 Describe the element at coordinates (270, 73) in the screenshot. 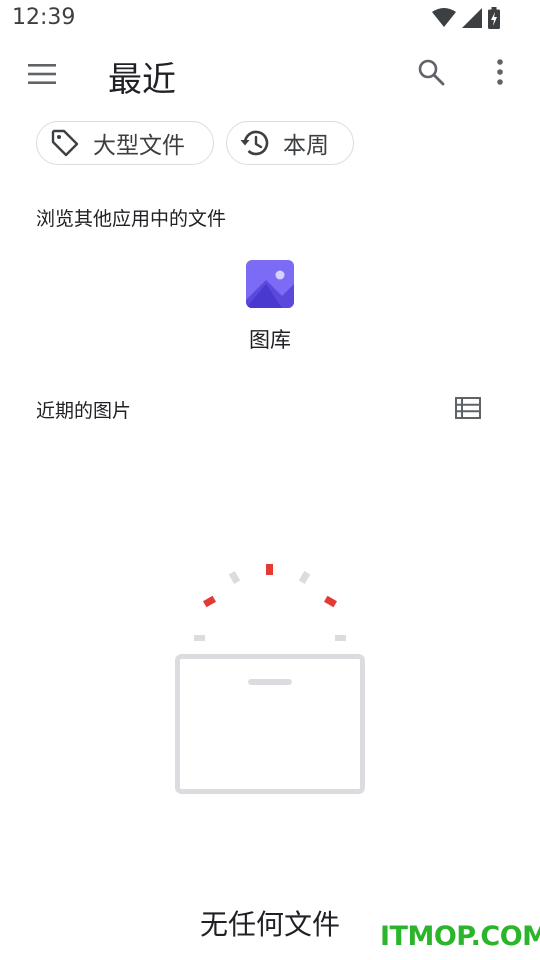

I see `app-bar: 最近` at that location.